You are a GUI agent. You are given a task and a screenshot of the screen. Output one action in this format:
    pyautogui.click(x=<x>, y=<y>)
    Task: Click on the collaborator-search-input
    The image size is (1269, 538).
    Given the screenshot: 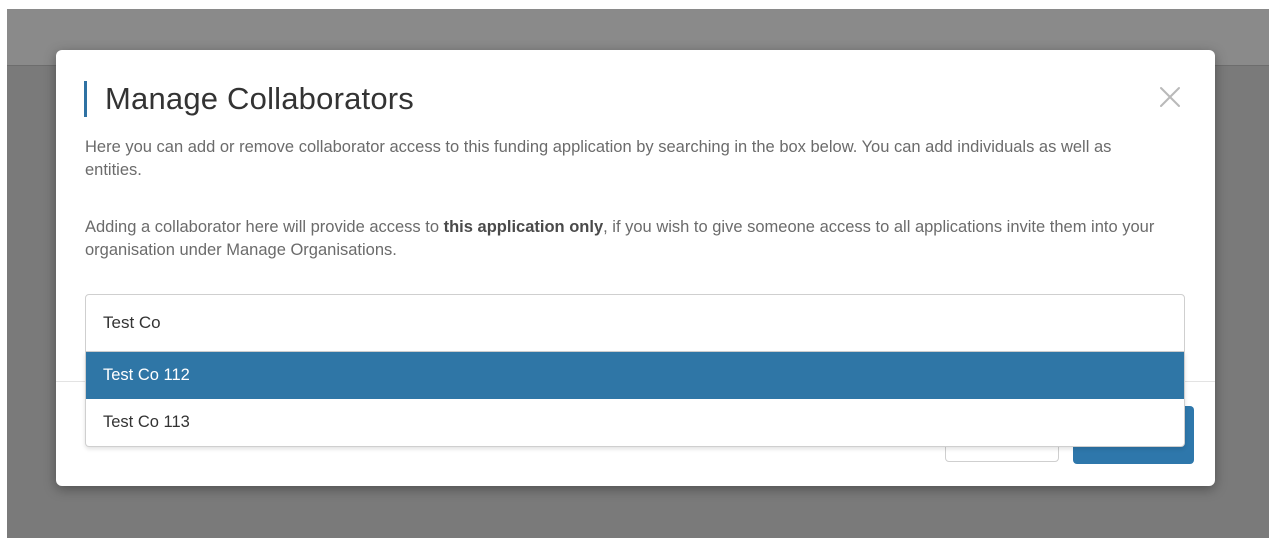 What is the action you would take?
    pyautogui.click(x=635, y=323)
    